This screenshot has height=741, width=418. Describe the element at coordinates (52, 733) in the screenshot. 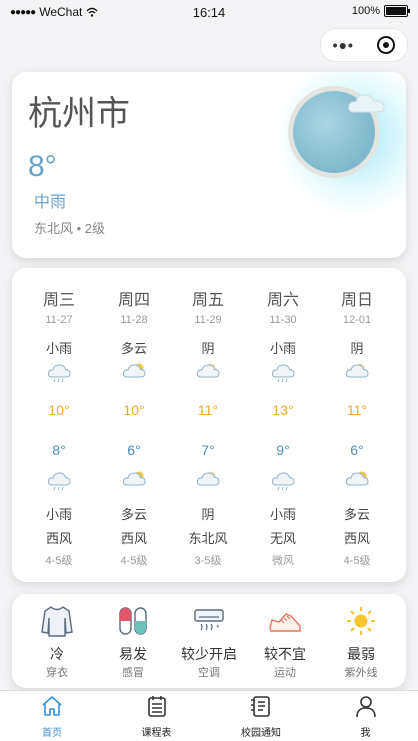

I see `tab-label: 首页` at that location.